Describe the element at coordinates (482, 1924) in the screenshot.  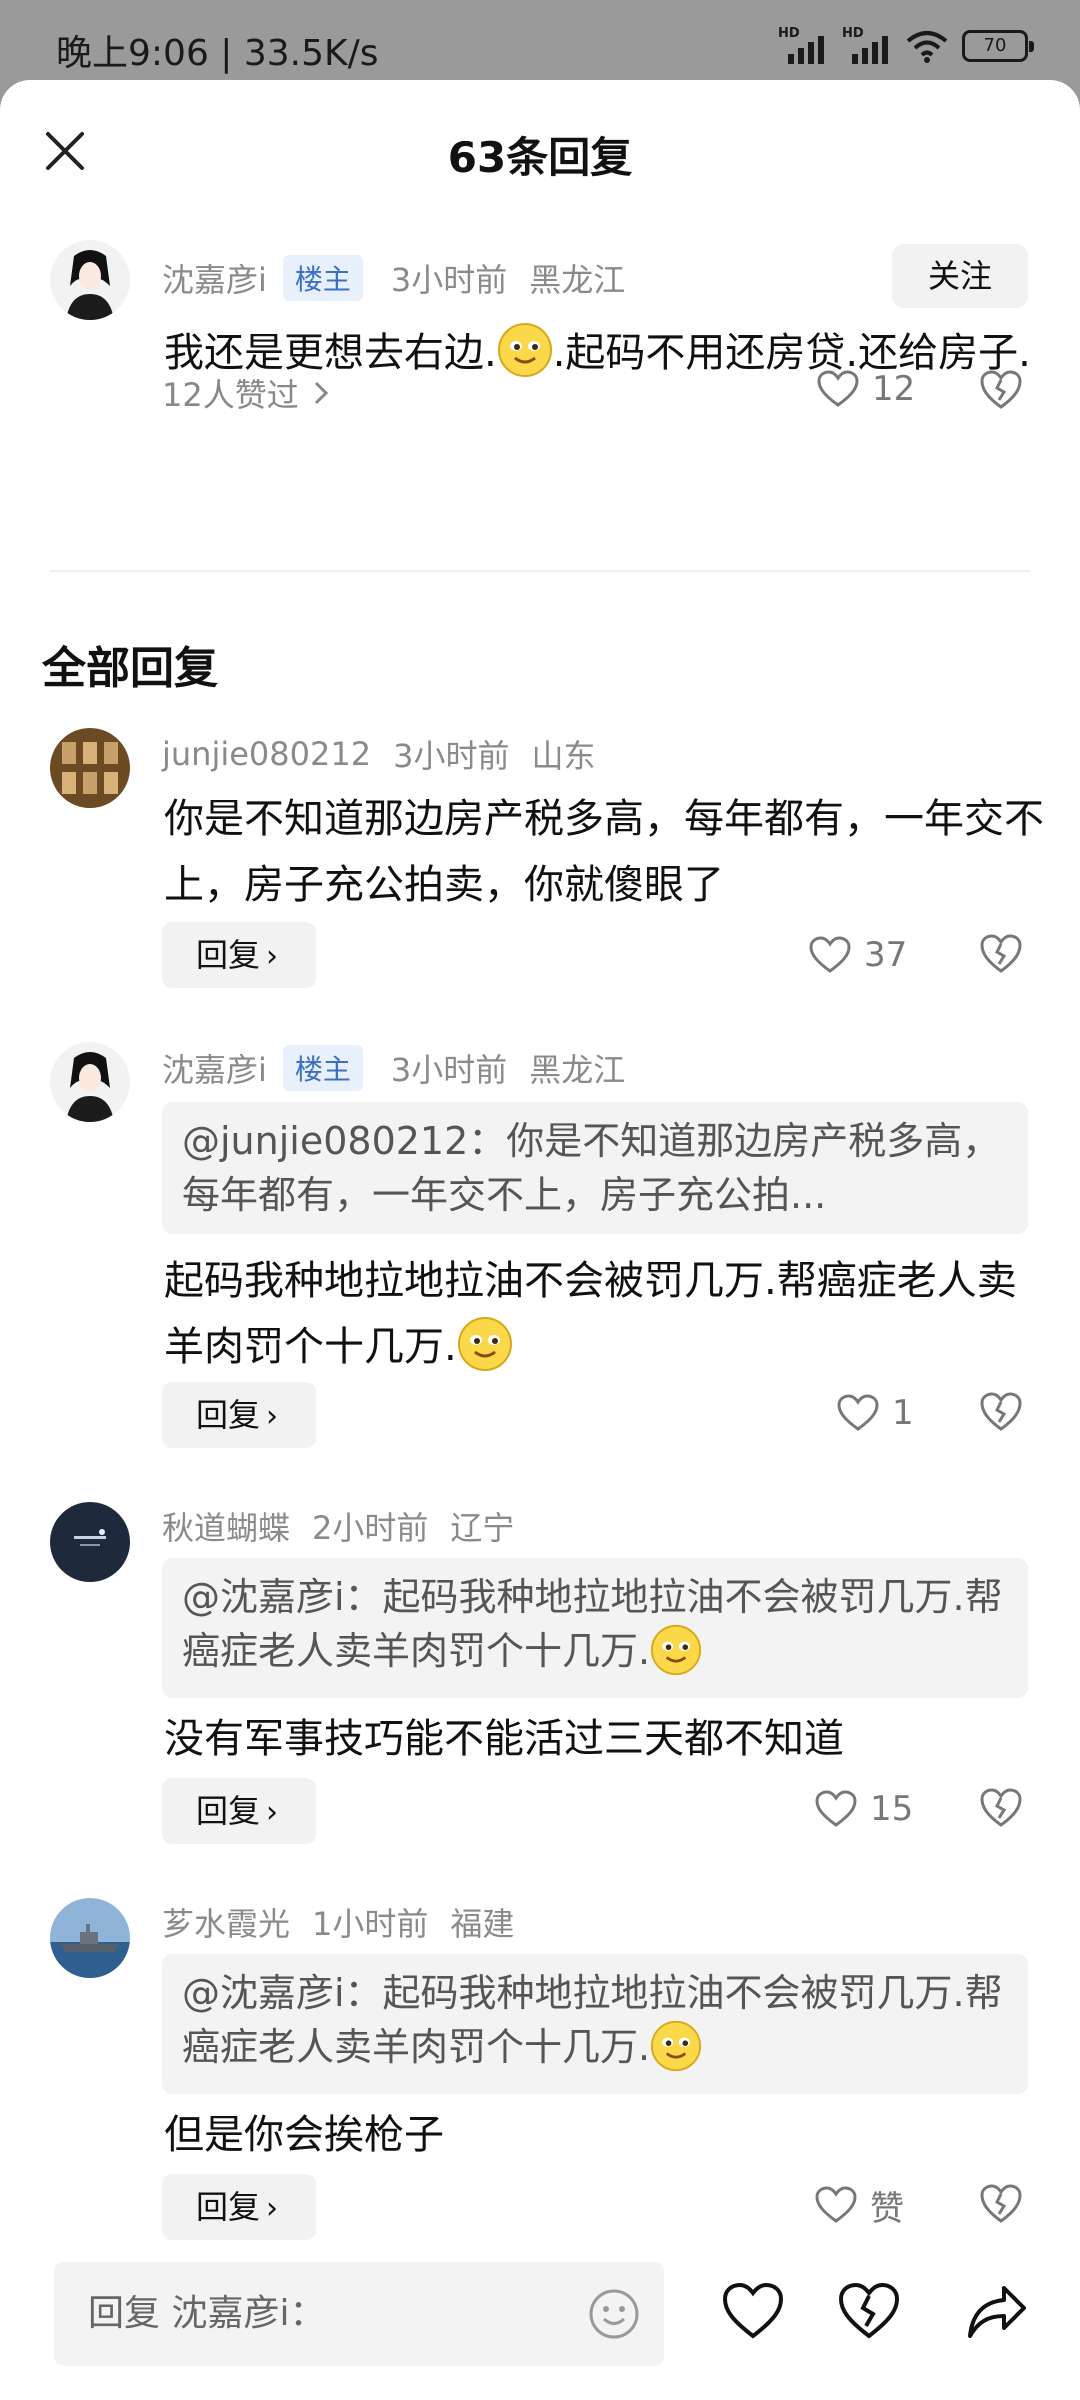
I see `comment-location: 福建` at that location.